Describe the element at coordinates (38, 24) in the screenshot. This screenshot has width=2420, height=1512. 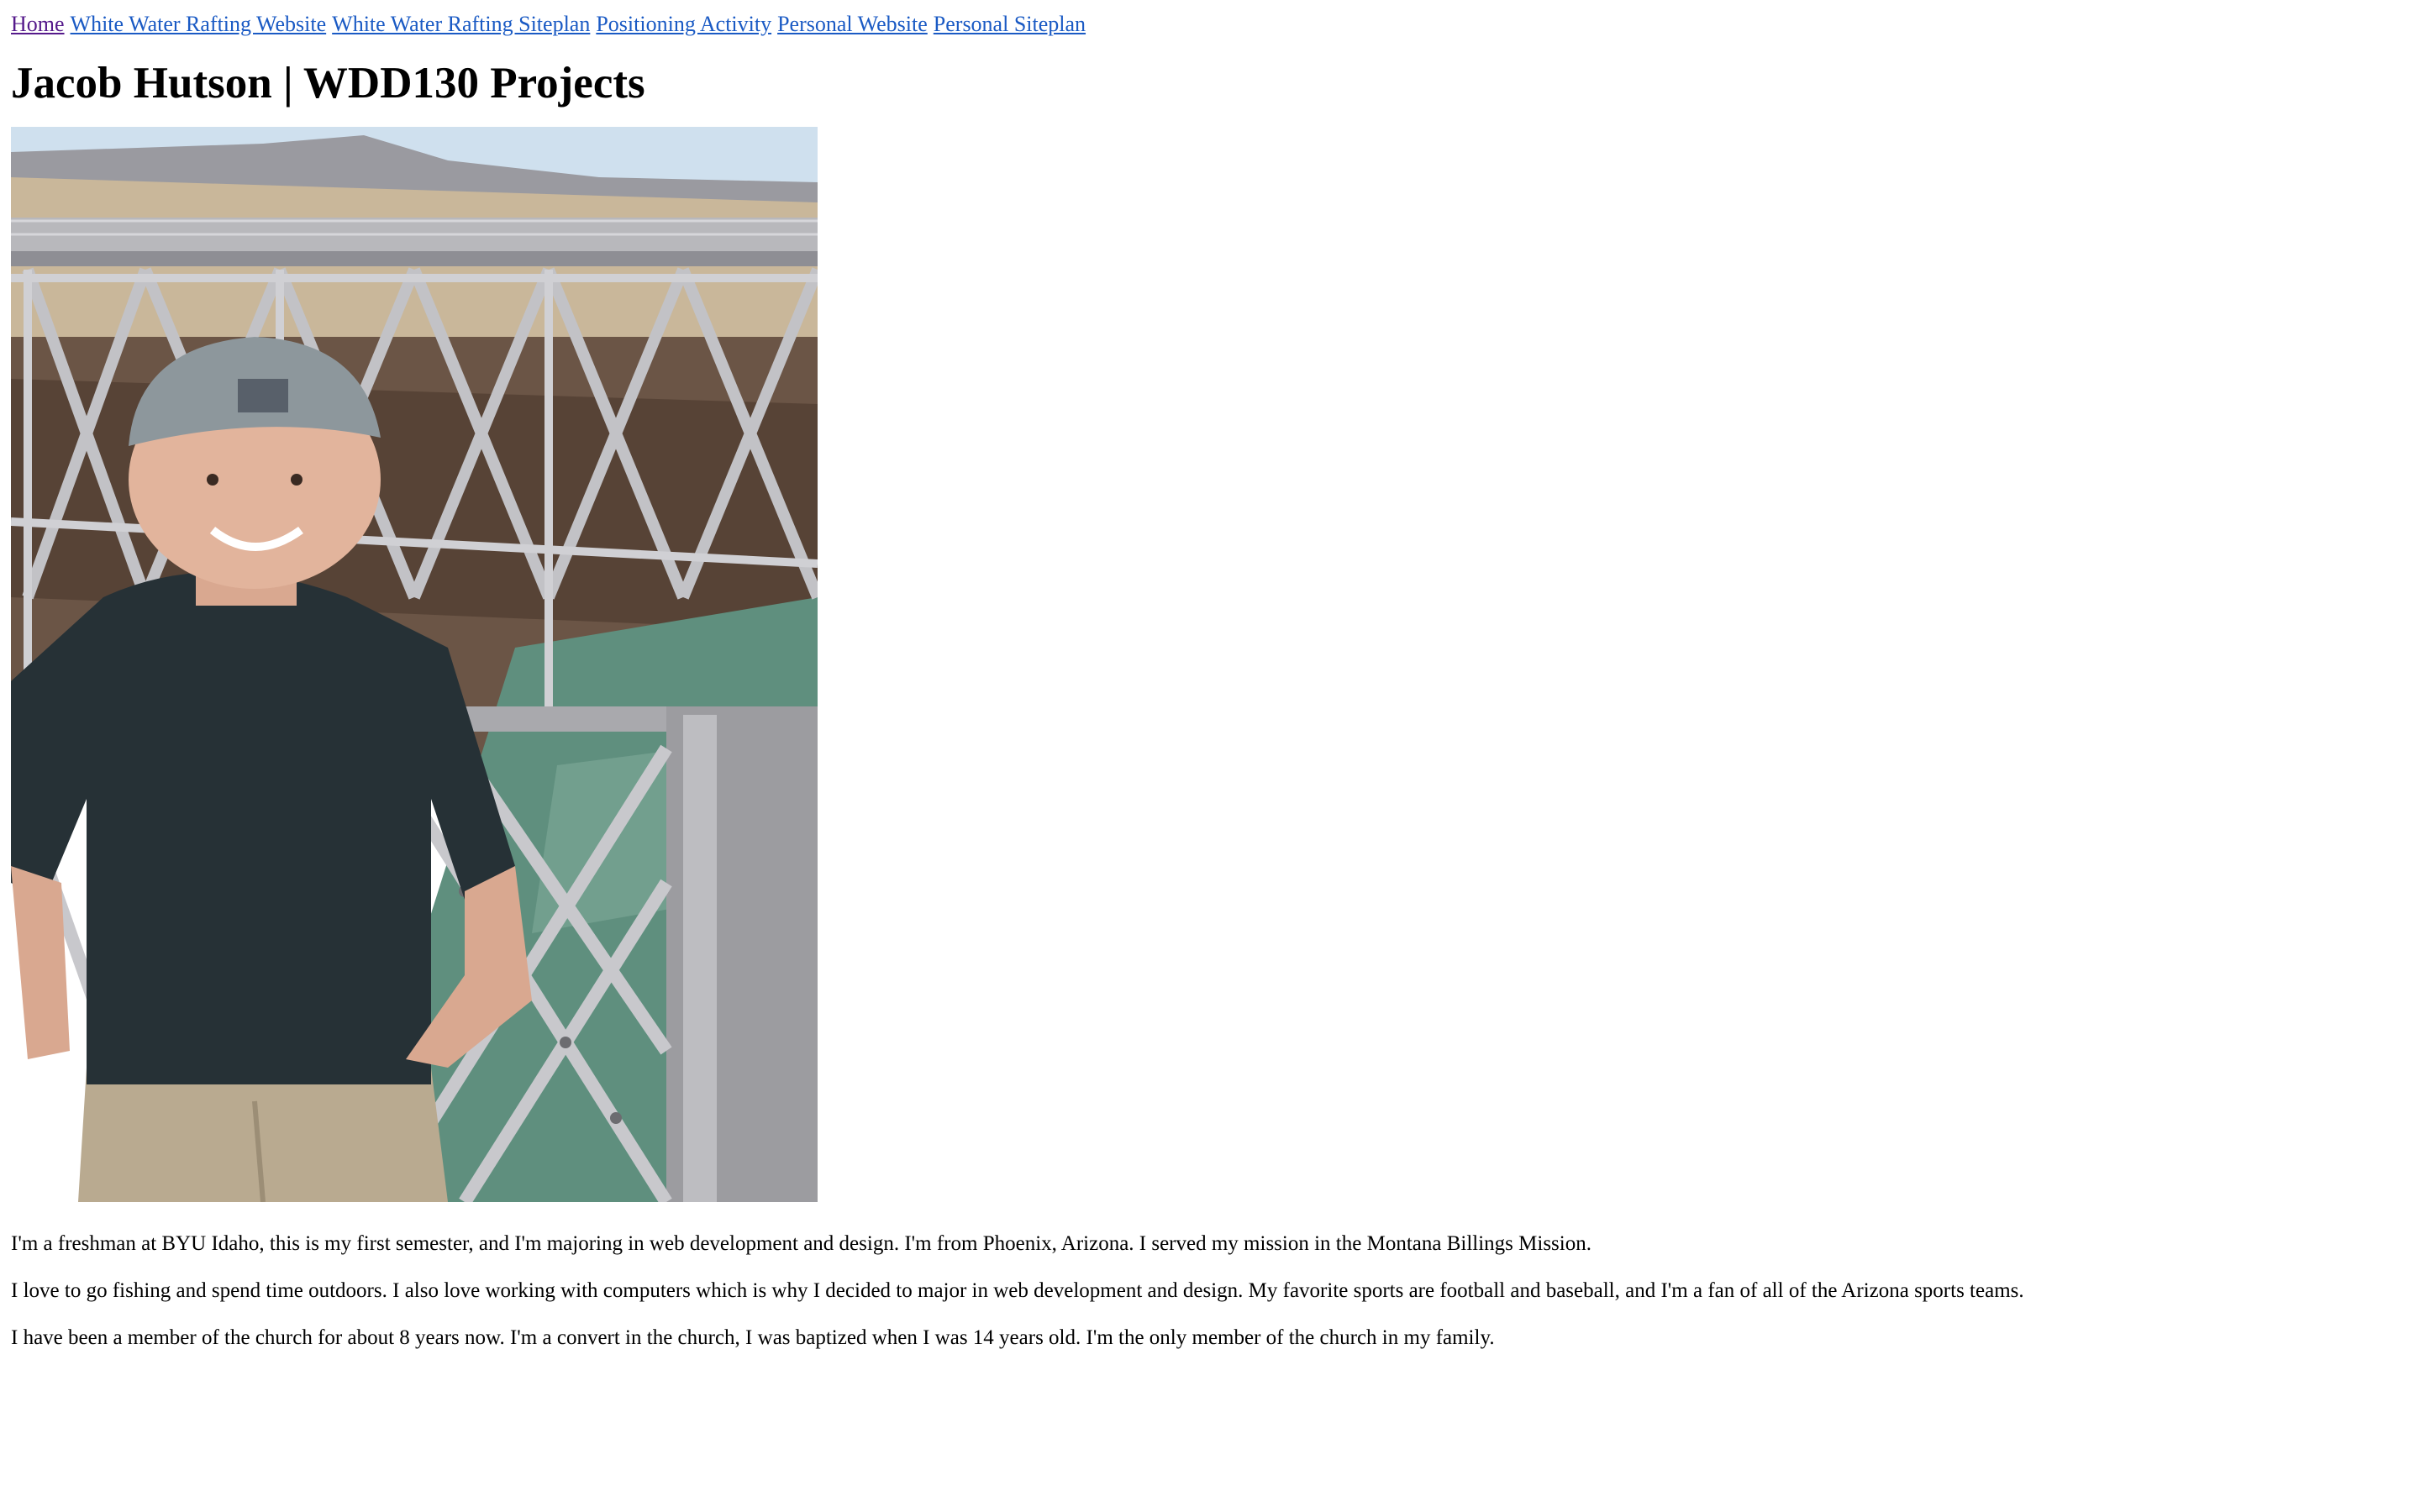
I see `nav-link-home: Home` at that location.